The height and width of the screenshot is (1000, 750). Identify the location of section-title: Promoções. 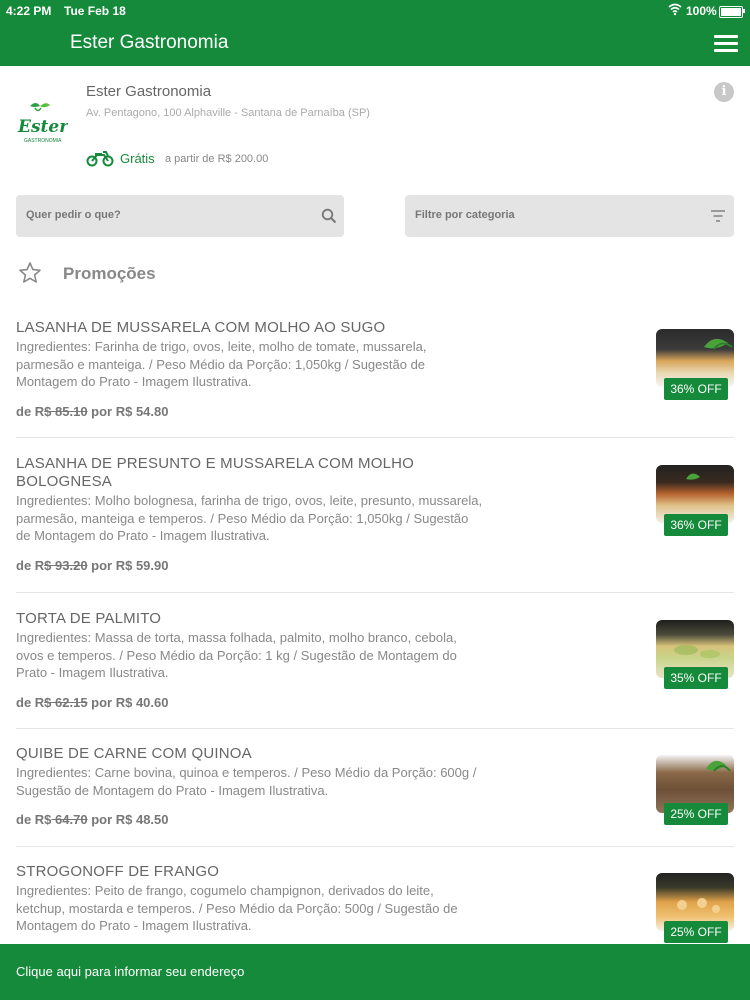
(109, 273).